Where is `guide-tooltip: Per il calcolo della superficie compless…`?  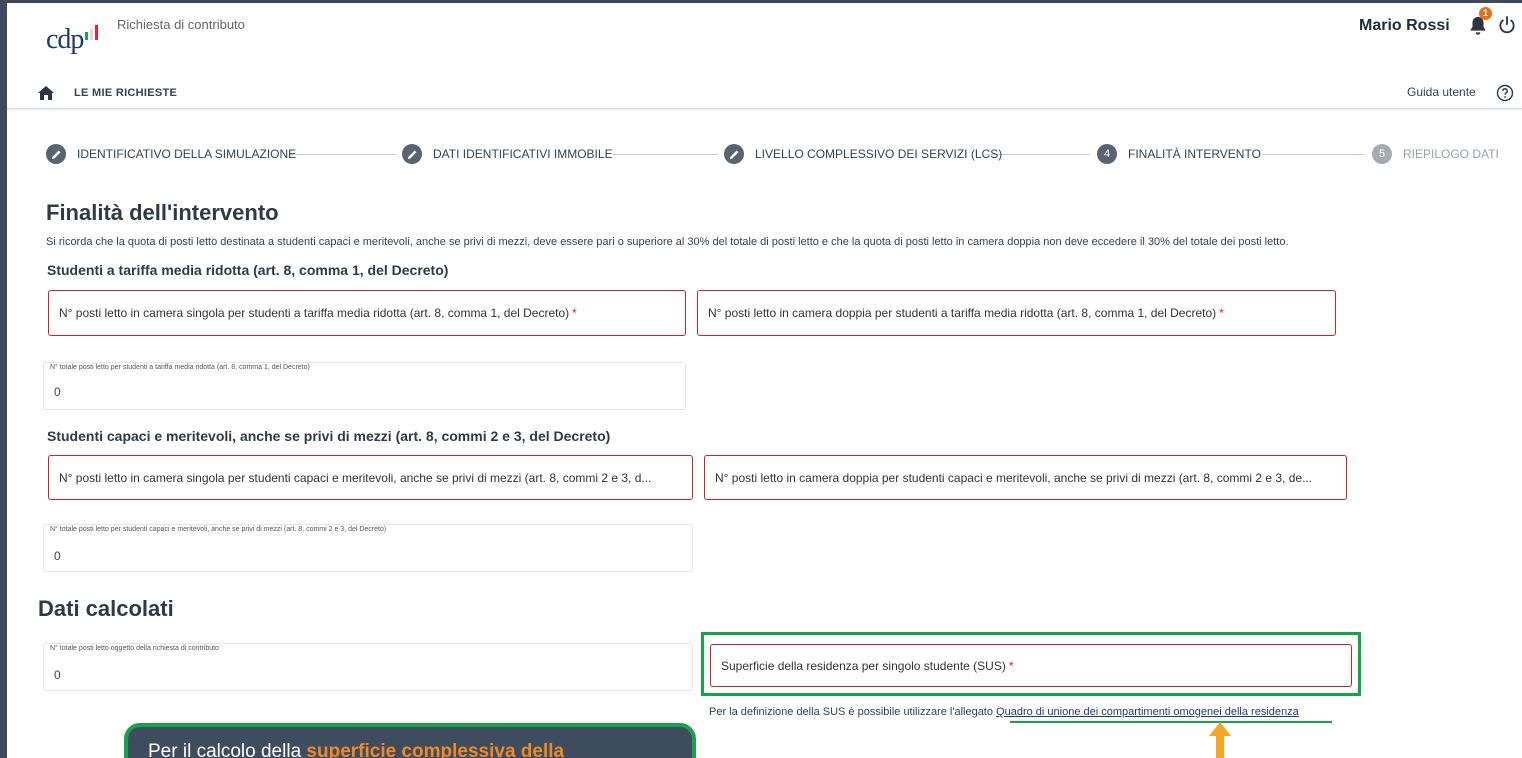 guide-tooltip: Per il calcolo della superficie compless… is located at coordinates (410, 740).